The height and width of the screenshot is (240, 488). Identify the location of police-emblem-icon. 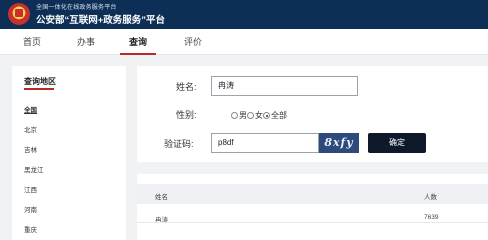
(19, 14).